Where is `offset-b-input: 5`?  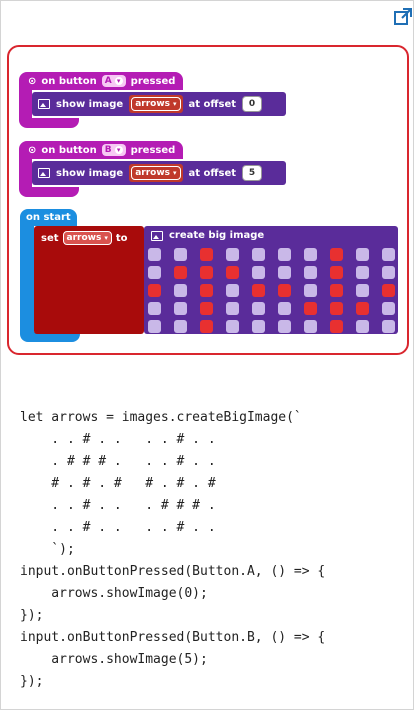 offset-b-input: 5 is located at coordinates (252, 173).